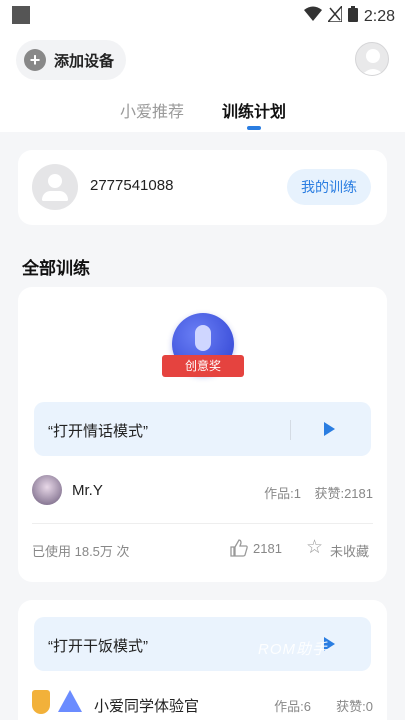  What do you see at coordinates (379, 16) in the screenshot?
I see `clock: 2:28` at bounding box center [379, 16].